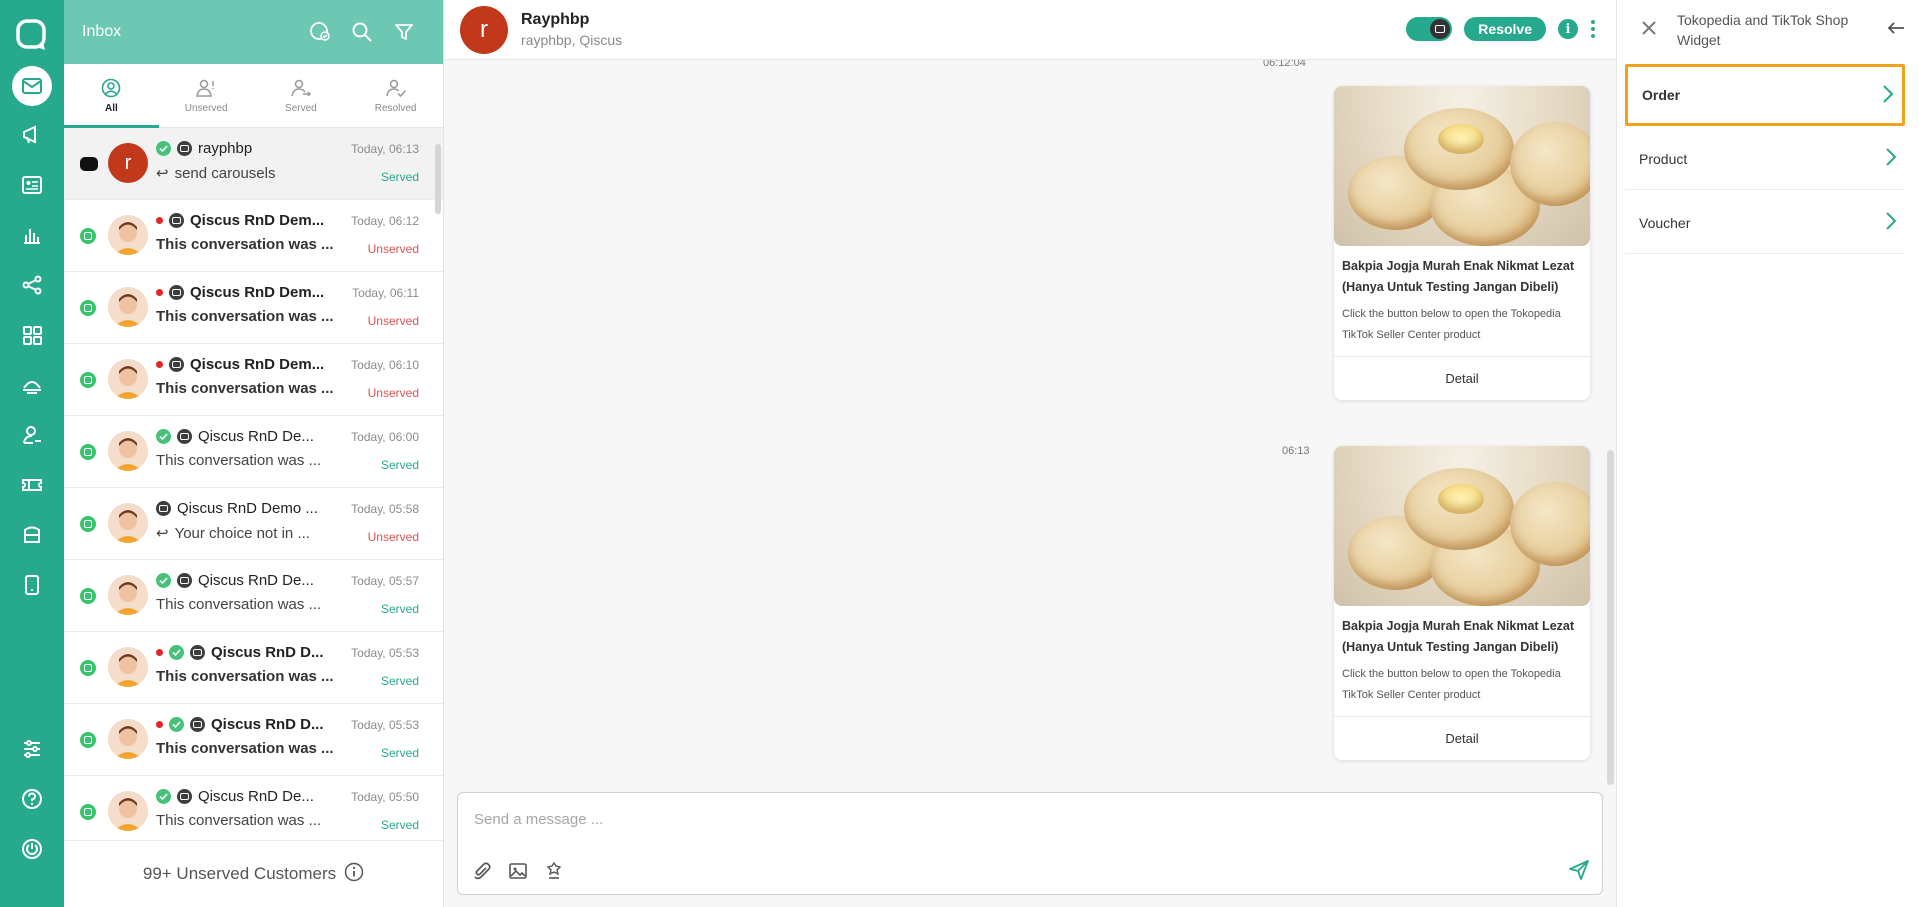  What do you see at coordinates (1765, 159) in the screenshot?
I see `widget-item-product: Product` at bounding box center [1765, 159].